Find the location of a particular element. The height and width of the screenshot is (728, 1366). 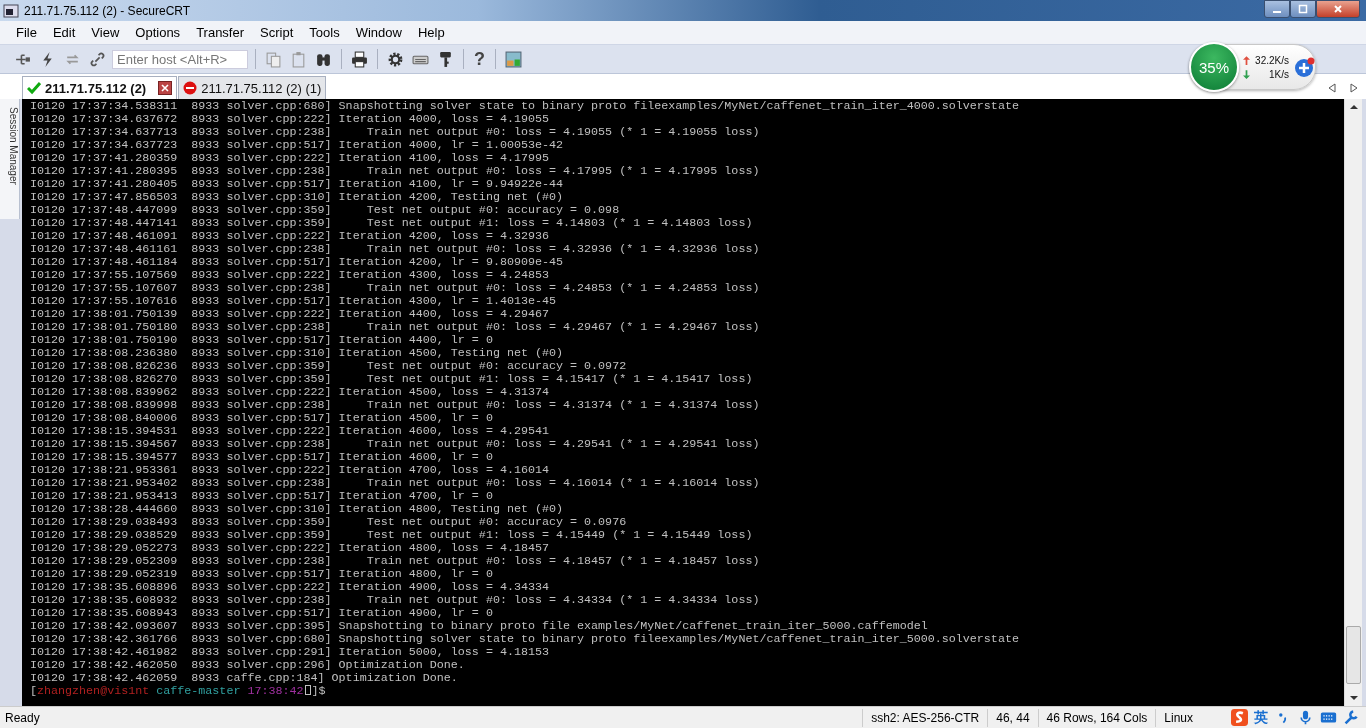

upload-arrow-icon is located at coordinates (1246, 60).